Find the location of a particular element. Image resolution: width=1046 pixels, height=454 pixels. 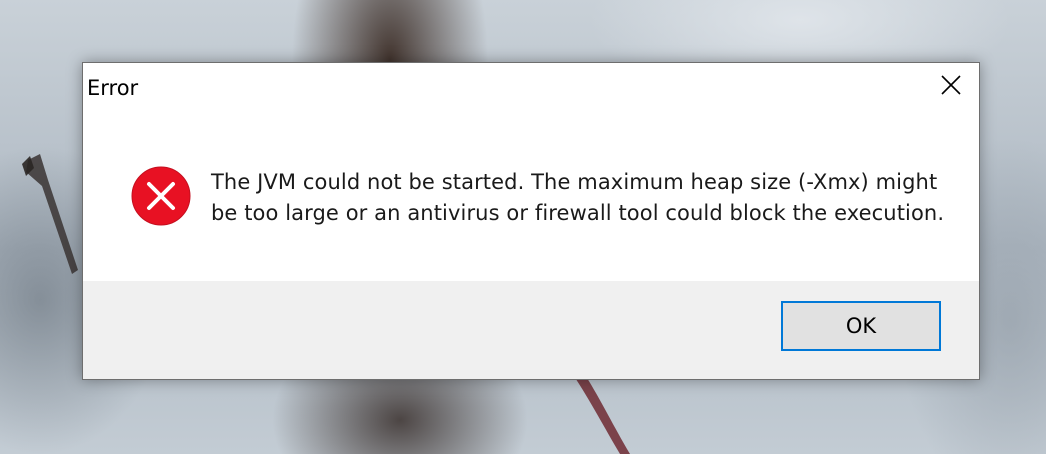

close-button is located at coordinates (951, 85).